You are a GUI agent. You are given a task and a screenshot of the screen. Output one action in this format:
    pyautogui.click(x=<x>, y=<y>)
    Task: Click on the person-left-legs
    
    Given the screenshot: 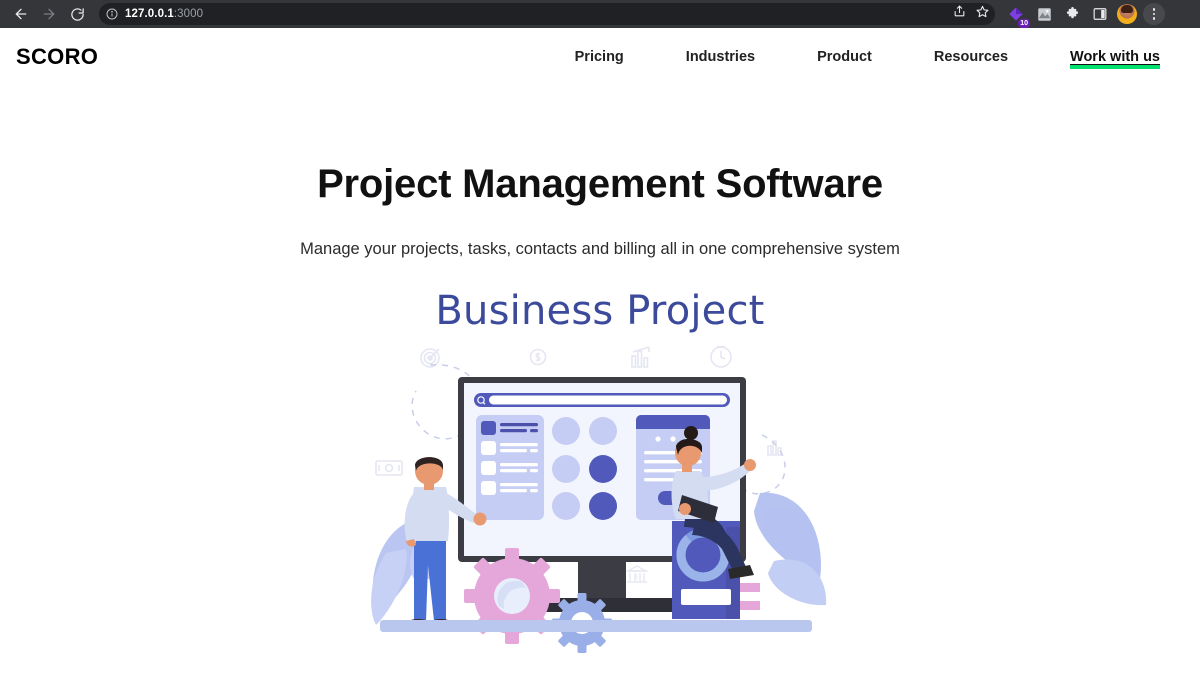 What is the action you would take?
    pyautogui.click(x=430, y=580)
    